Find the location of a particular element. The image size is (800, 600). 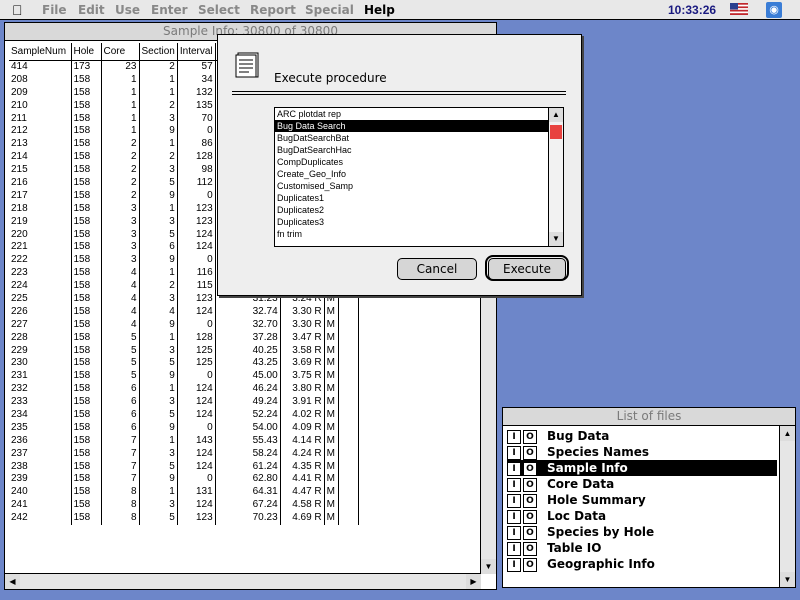

table-cell: 3.30 R is located at coordinates (302, 325).